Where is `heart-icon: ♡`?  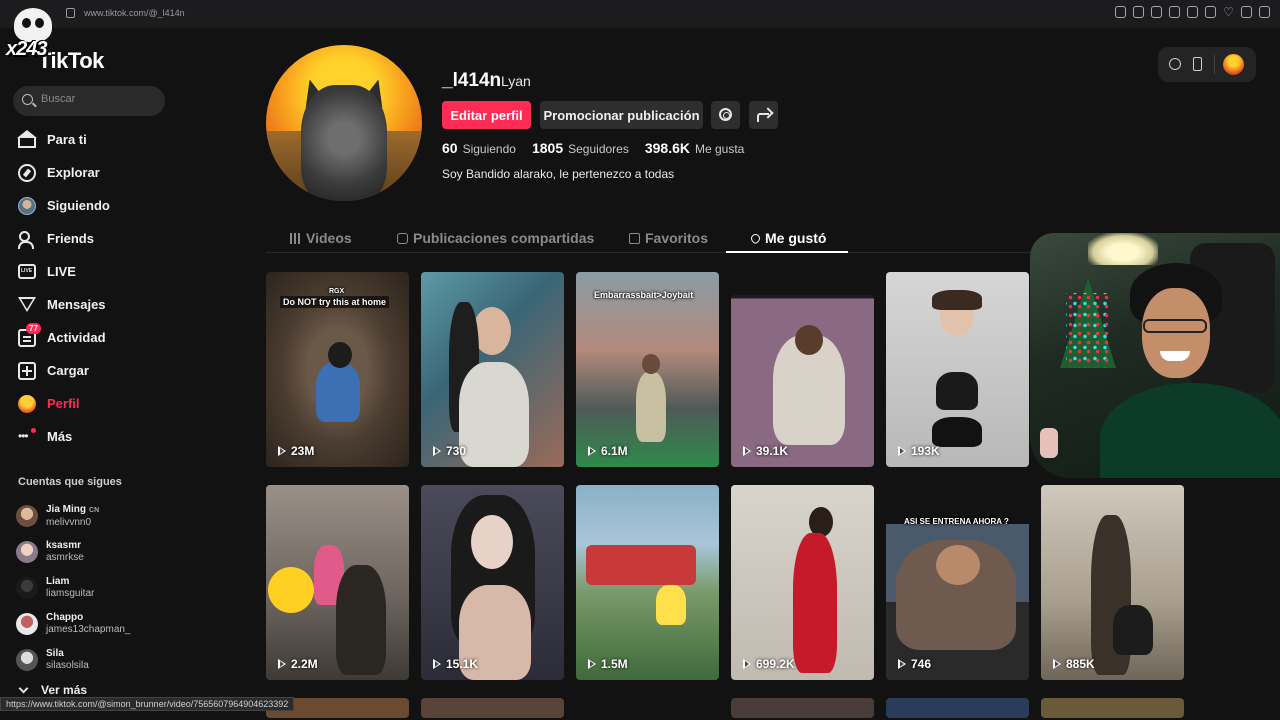
heart-icon: ♡ is located at coordinates (1228, 12).